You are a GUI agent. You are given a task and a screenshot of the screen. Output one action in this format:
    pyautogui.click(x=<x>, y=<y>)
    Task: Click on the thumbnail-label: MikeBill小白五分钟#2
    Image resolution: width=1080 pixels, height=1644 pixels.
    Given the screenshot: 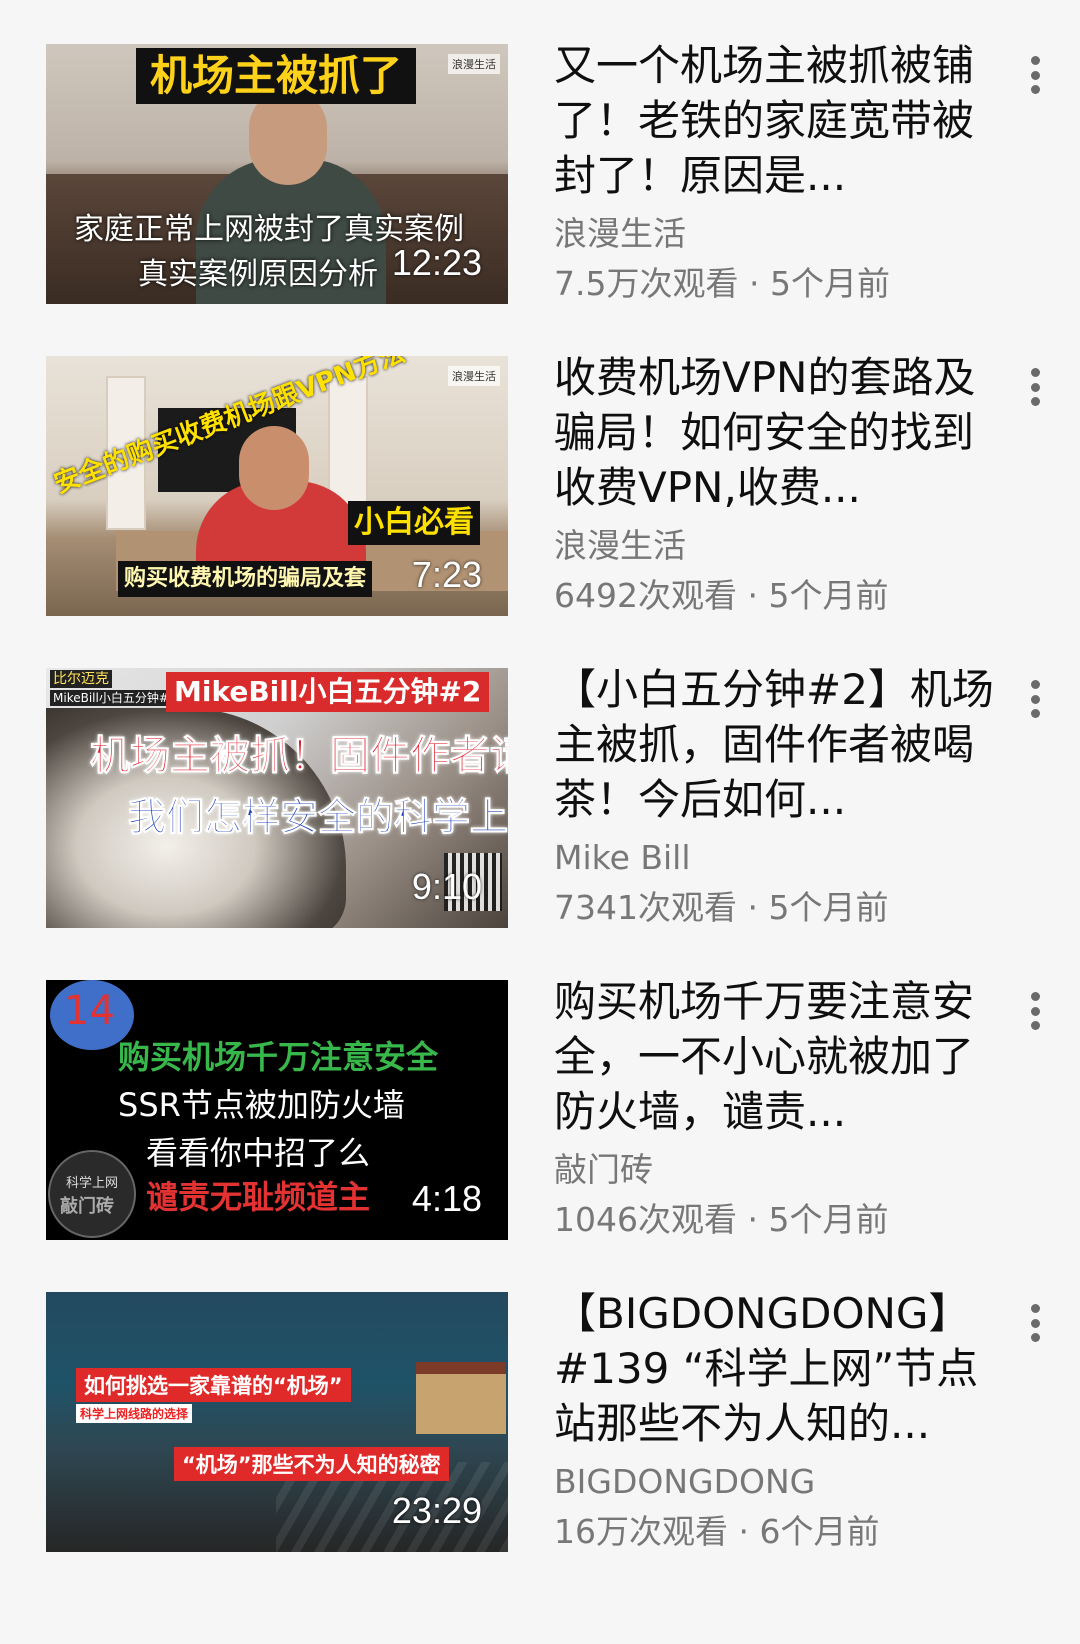 What is the action you would take?
    pyautogui.click(x=115, y=698)
    